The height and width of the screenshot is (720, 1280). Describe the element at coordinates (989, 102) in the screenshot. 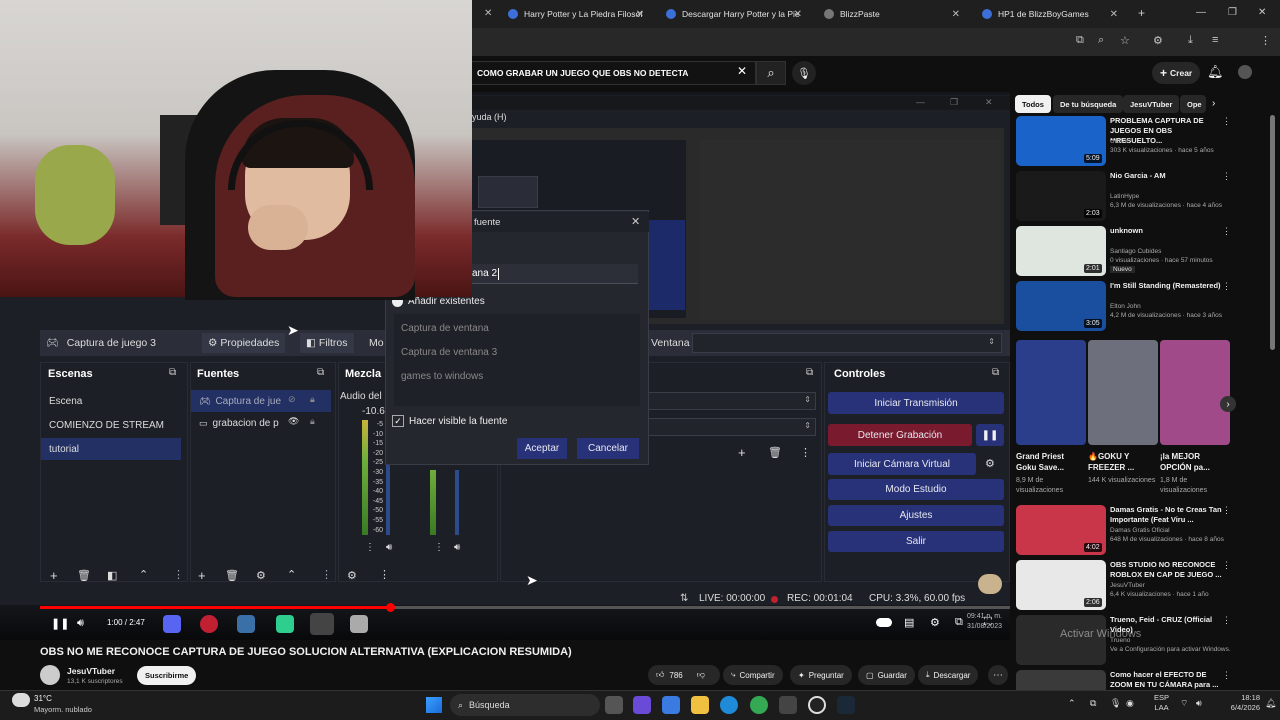

I see `obs-close-icon: ✕` at that location.